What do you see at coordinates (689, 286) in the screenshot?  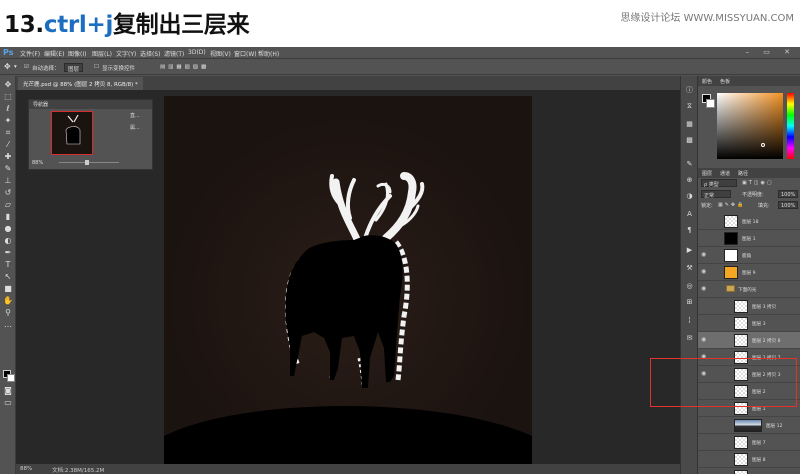 I see `channels-icon: ◎` at bounding box center [689, 286].